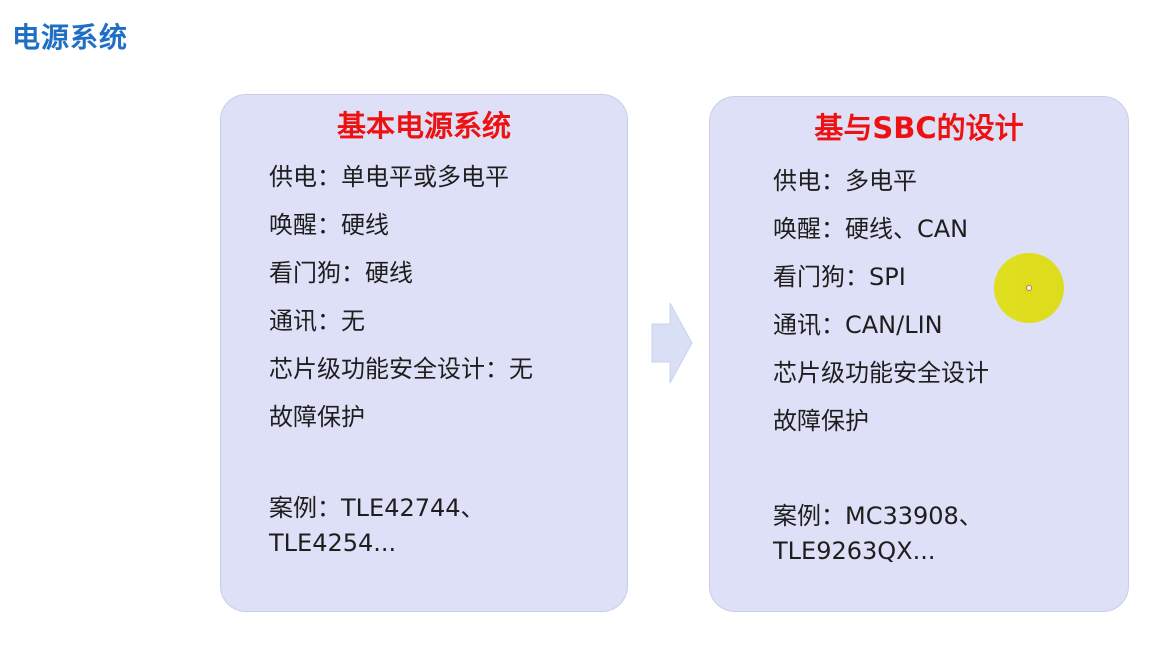  I want to click on feature-item: 唤醒：硬线, so click(329, 225).